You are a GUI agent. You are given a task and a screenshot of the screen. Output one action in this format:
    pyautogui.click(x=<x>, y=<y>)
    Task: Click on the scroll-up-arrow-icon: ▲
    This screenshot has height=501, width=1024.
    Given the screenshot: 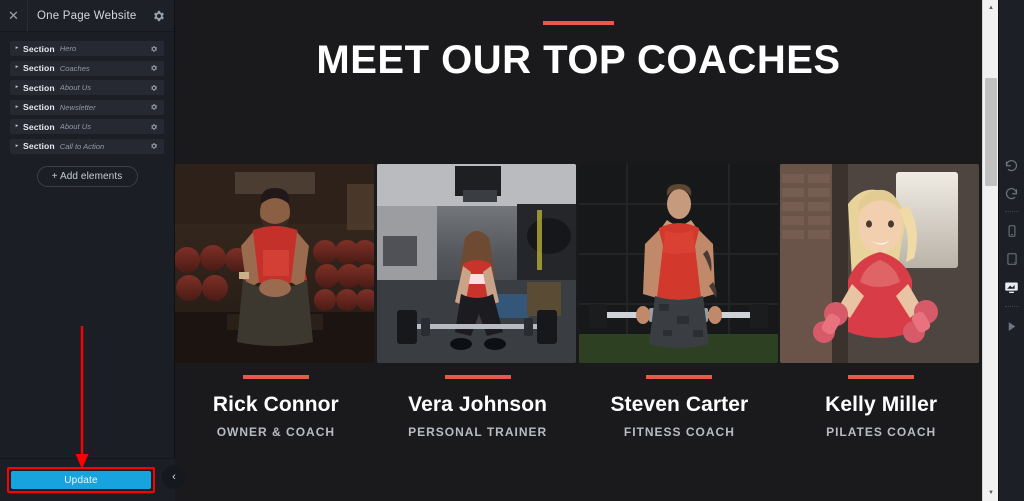 What is the action you would take?
    pyautogui.click(x=991, y=8)
    